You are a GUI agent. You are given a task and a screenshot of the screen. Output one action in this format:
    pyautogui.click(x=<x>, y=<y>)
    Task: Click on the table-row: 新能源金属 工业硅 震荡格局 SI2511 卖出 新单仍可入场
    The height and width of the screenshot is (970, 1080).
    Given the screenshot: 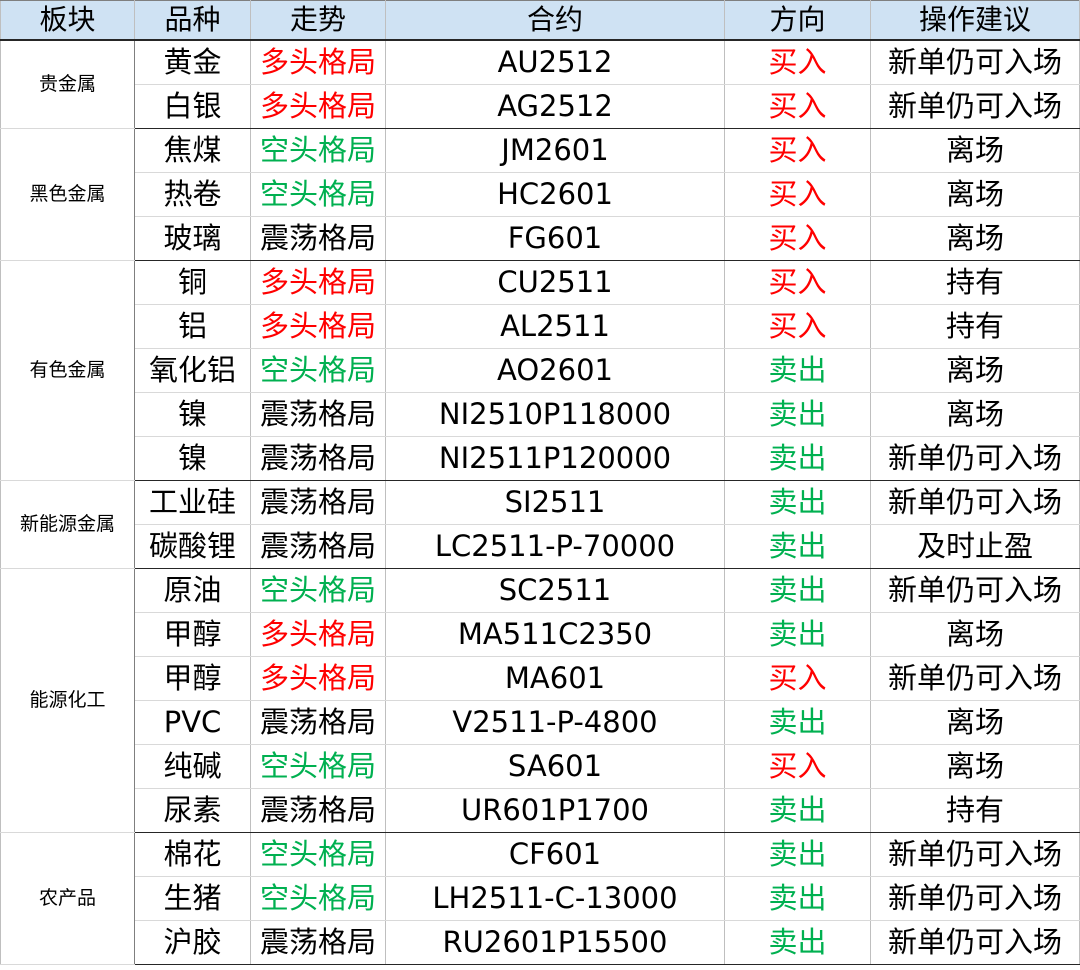 What is the action you would take?
    pyautogui.click(x=540, y=524)
    